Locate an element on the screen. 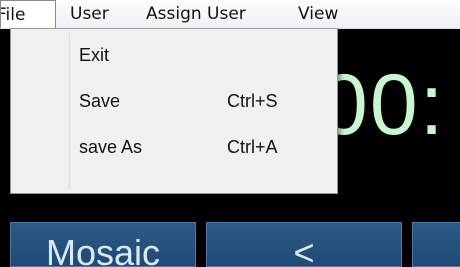  menu-item-save-as: save As Ctrl+A is located at coordinates (174, 147).